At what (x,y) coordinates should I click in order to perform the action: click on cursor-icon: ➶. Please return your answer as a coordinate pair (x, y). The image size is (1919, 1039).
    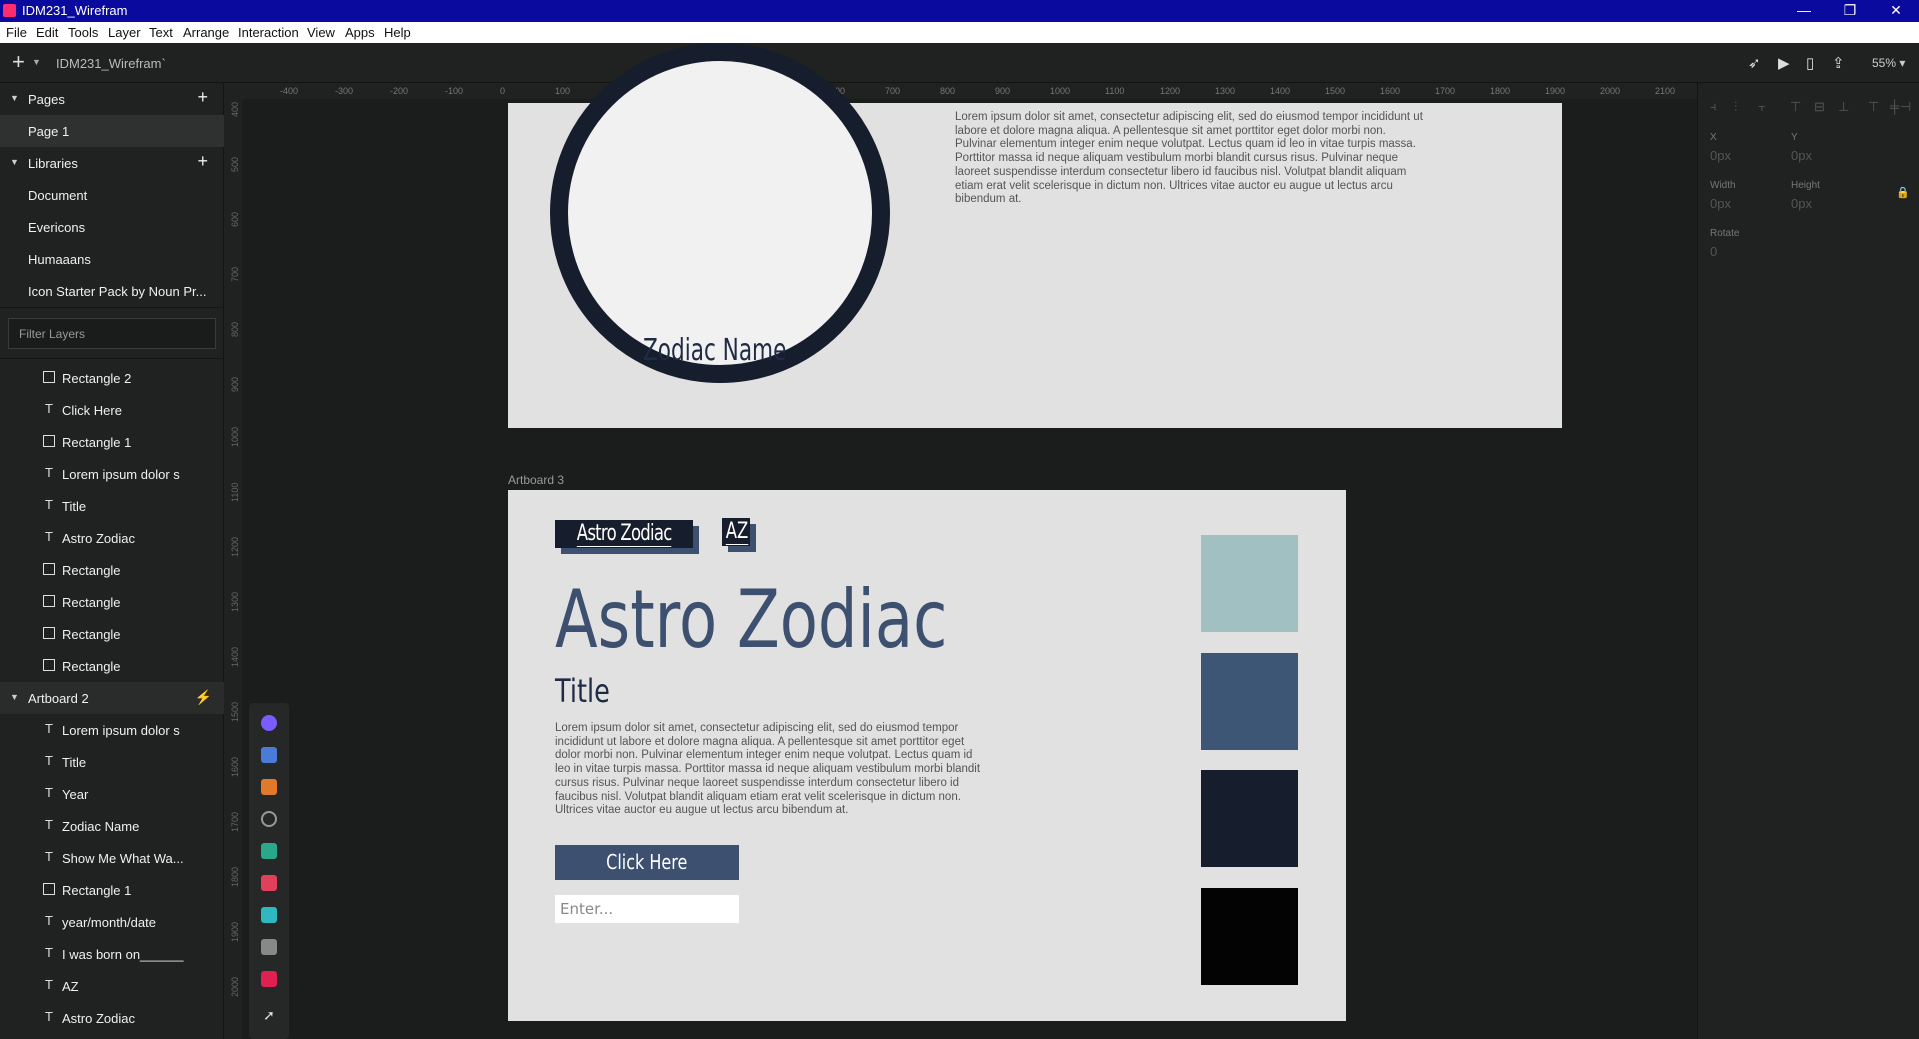
    Looking at the image, I should click on (1754, 63).